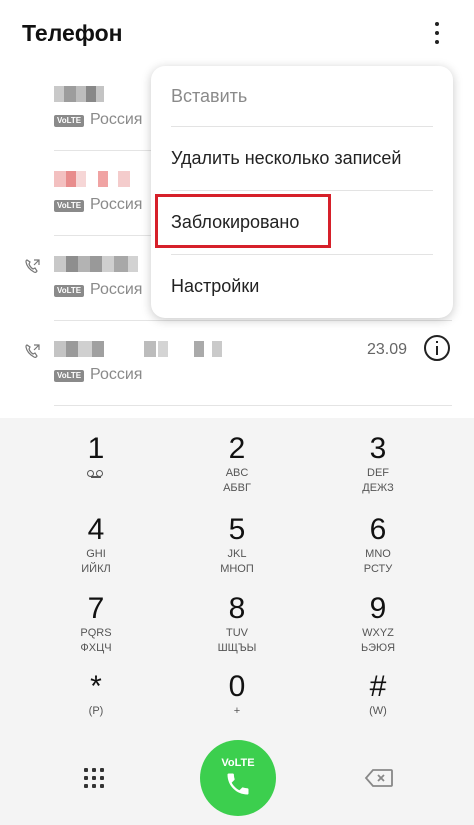 The width and height of the screenshot is (474, 825). Describe the element at coordinates (235, 222) in the screenshot. I see `menu-item-blocked: Заблокировано` at that location.